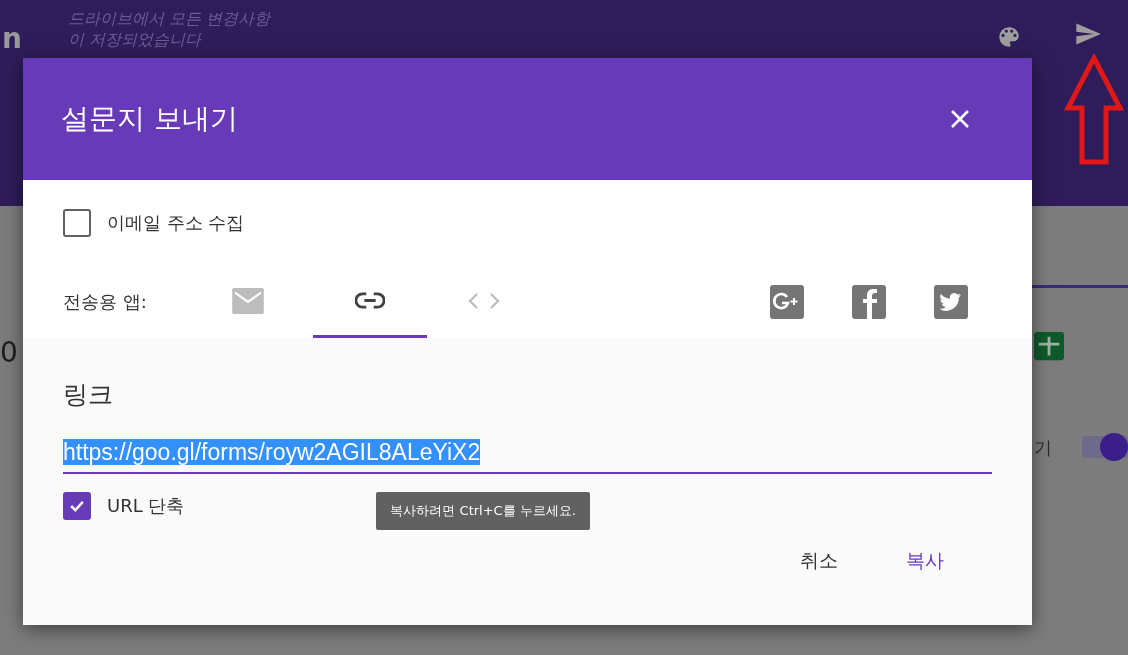  I want to click on link-icon, so click(370, 300).